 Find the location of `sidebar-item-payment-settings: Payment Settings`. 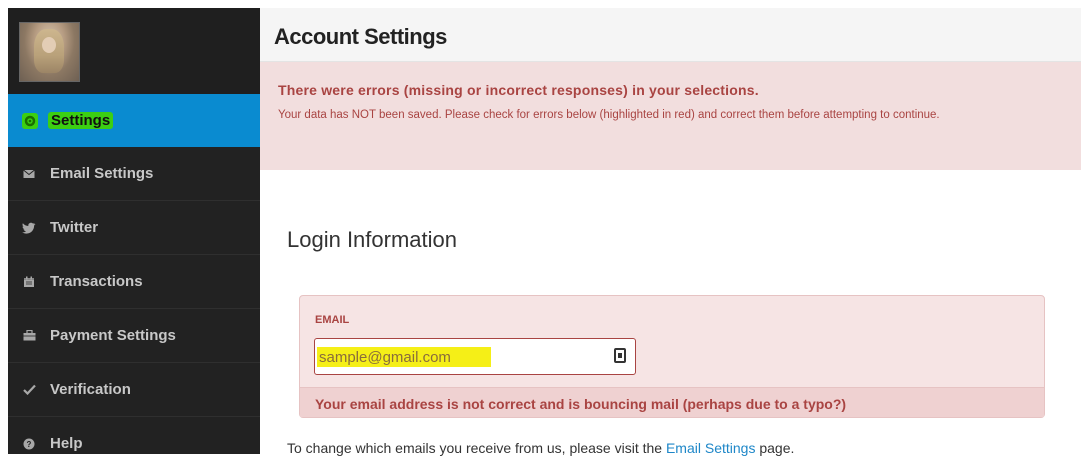

sidebar-item-payment-settings: Payment Settings is located at coordinates (134, 336).